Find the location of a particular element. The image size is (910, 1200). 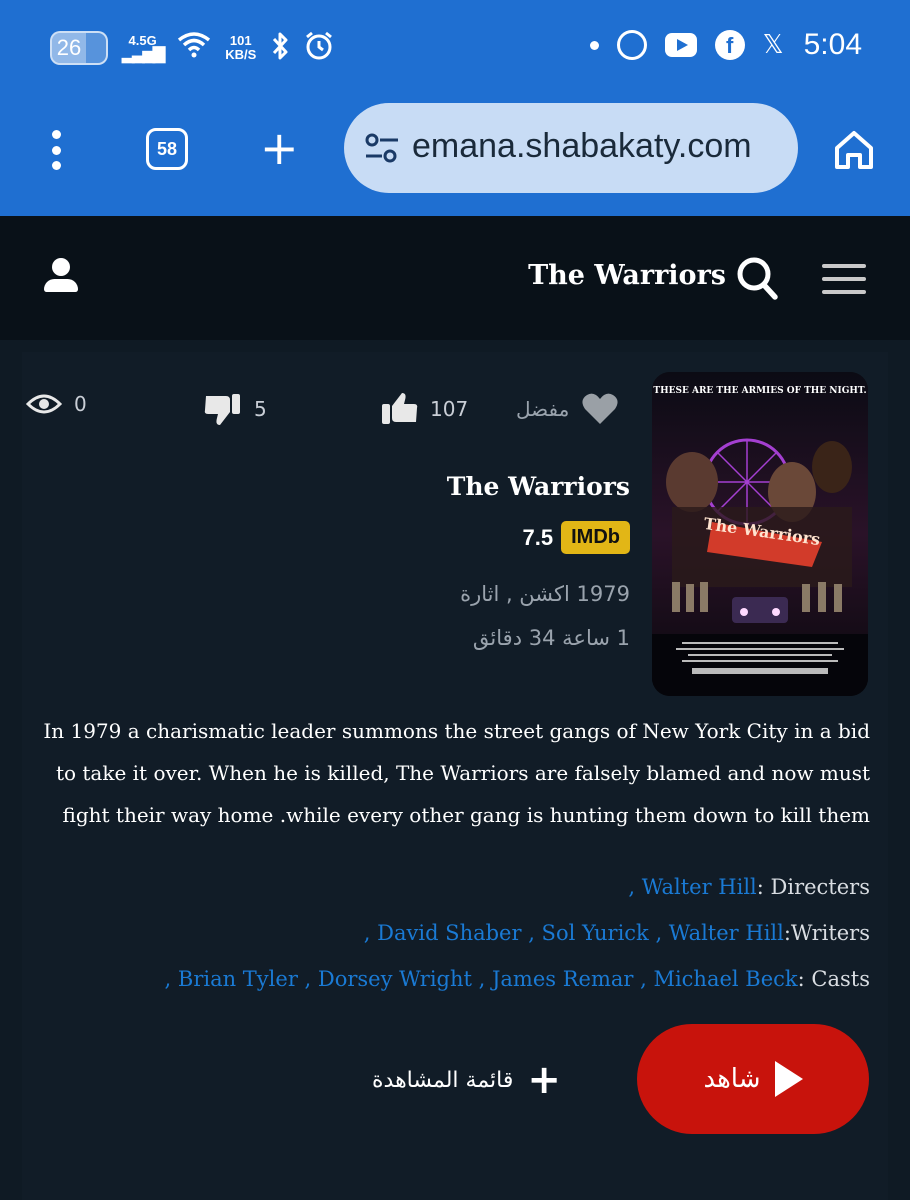

dislike-button: 5 is located at coordinates (235, 409).